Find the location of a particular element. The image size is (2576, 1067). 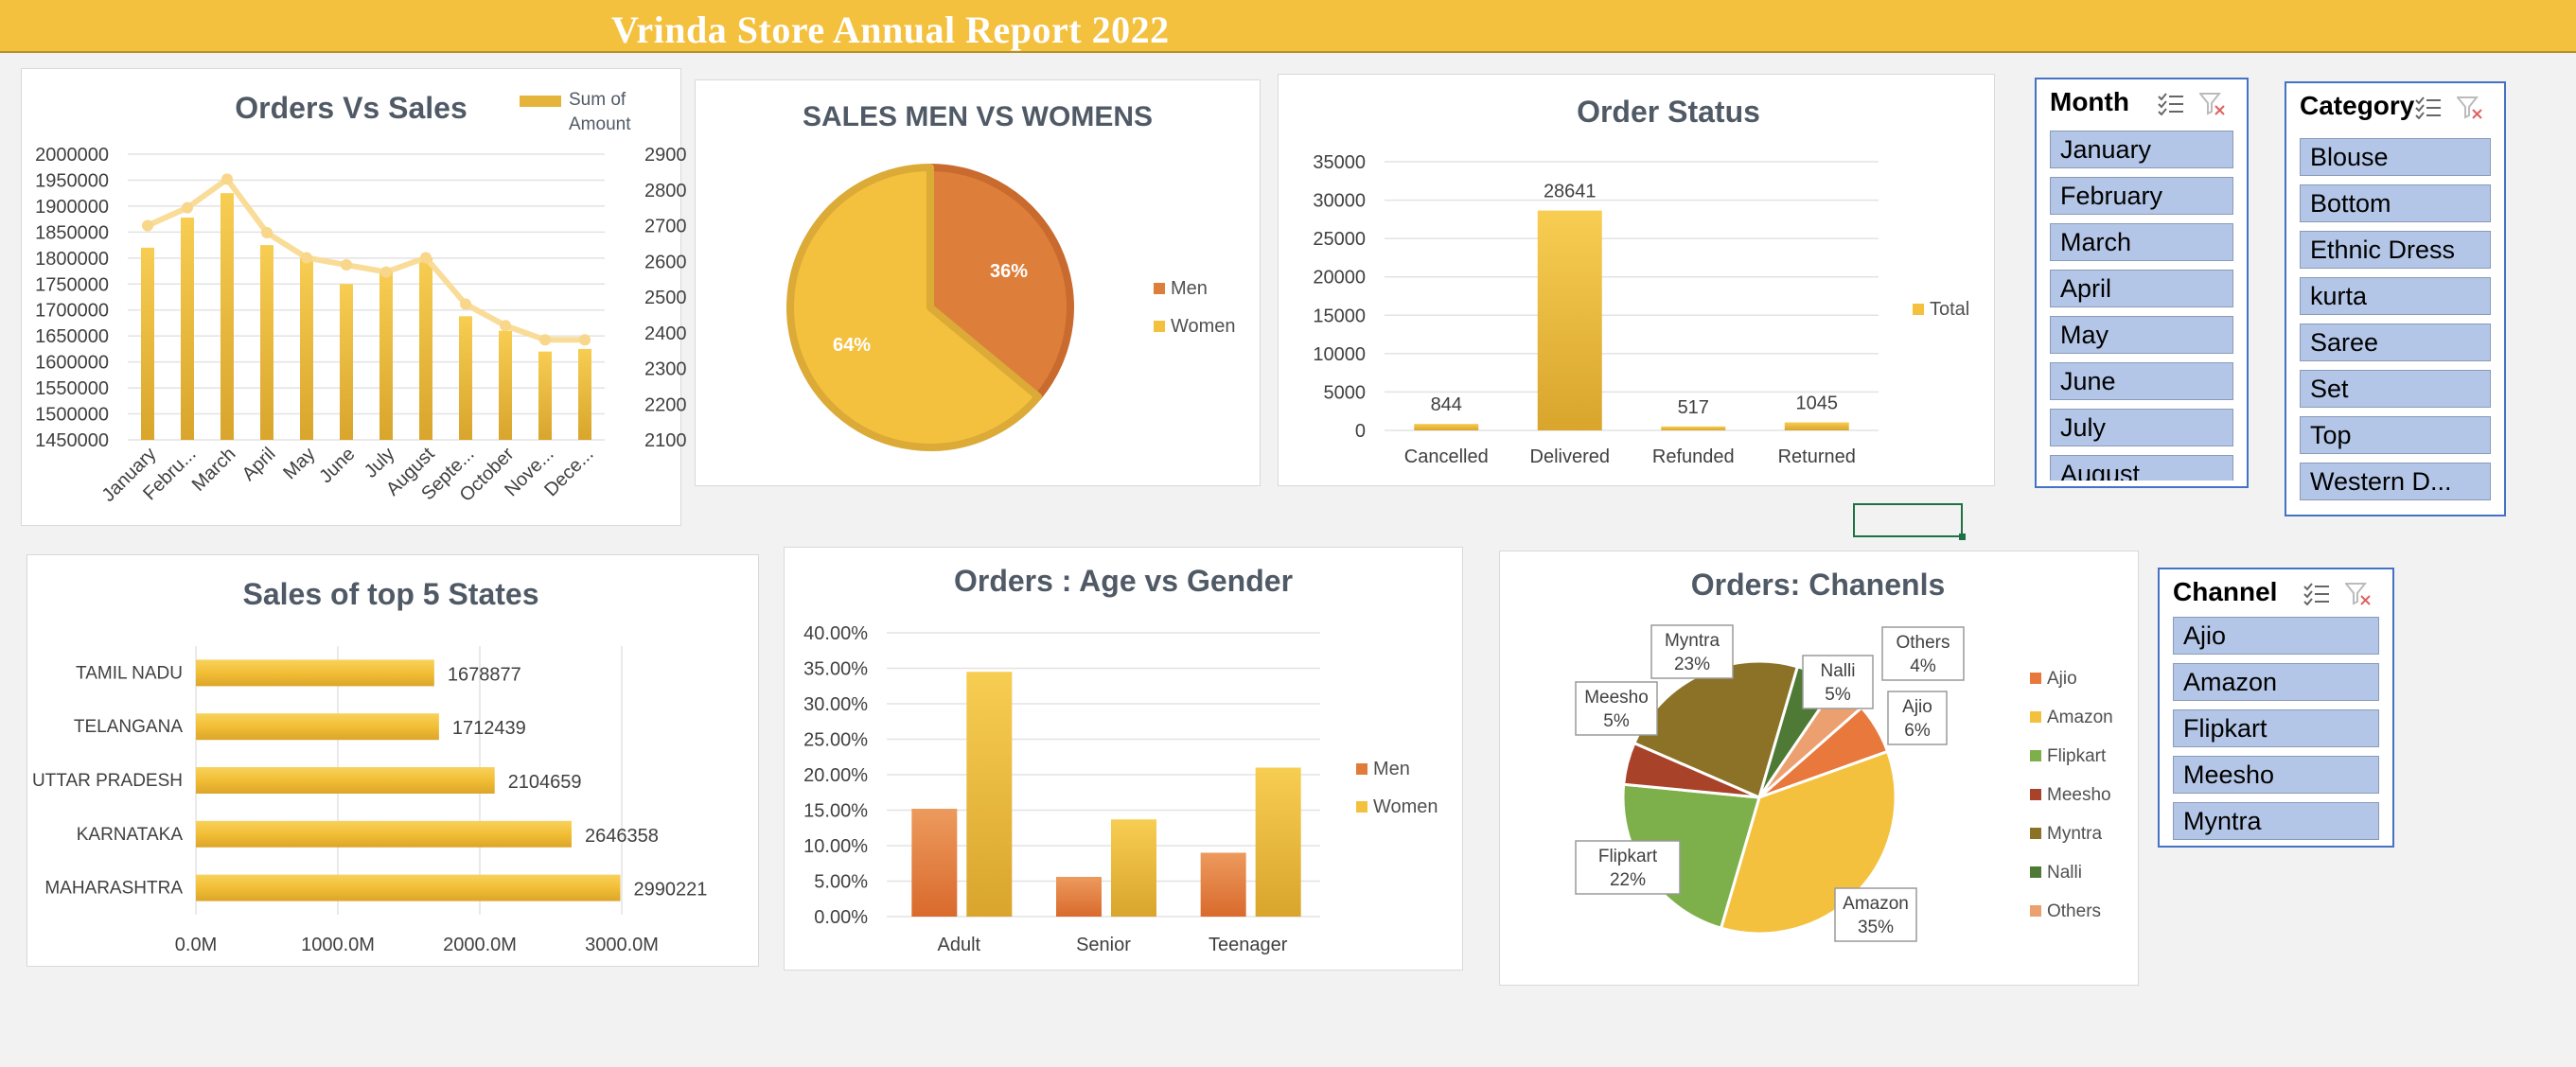

slicer-item-channel: Flipkart is located at coordinates (2276, 728).